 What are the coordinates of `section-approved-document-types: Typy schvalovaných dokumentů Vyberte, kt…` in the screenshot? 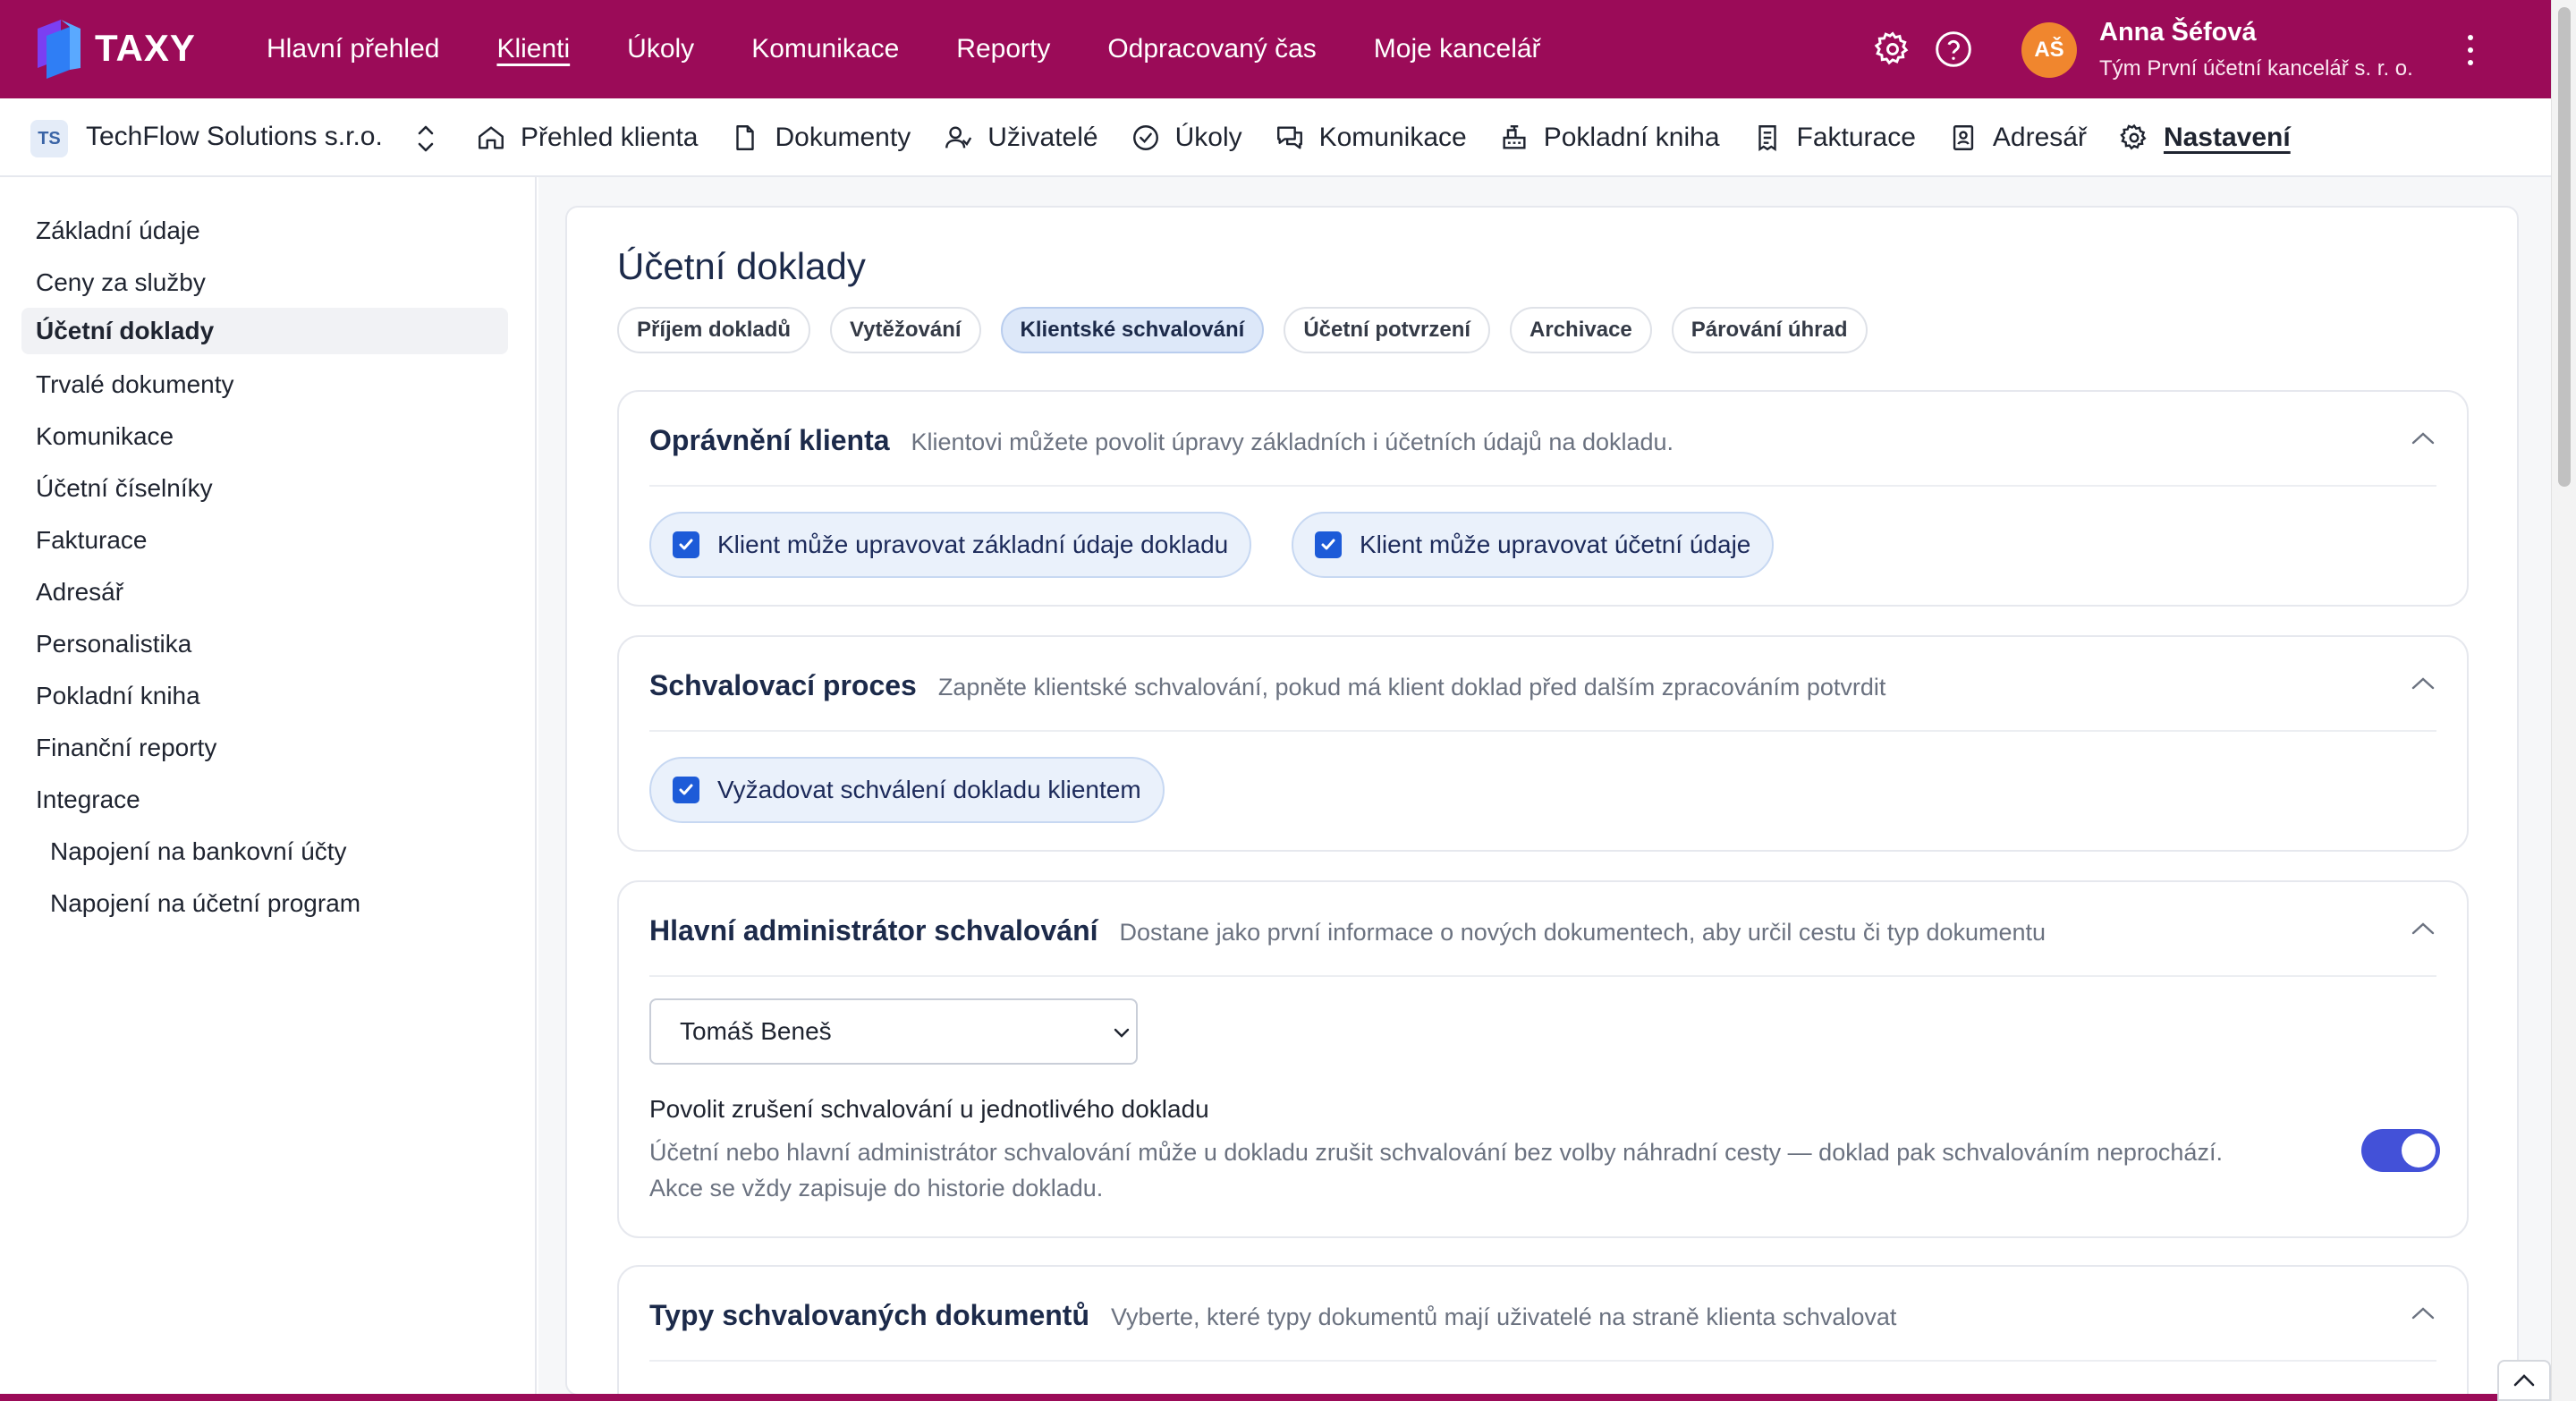 It's located at (1543, 1333).